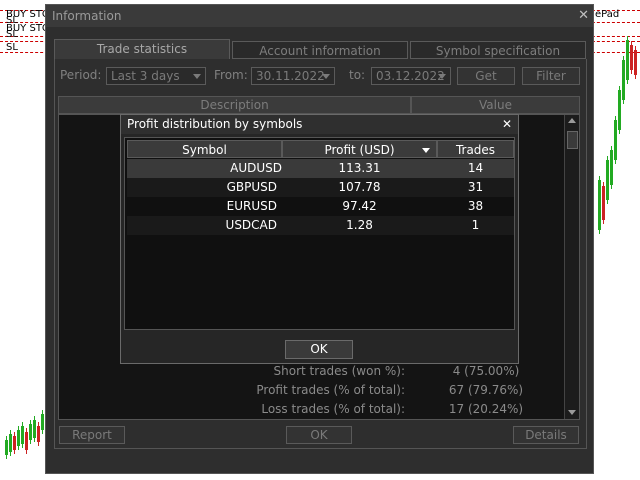 The width and height of the screenshot is (640, 480). What do you see at coordinates (475, 206) in the screenshot?
I see `trades-cell: 38` at bounding box center [475, 206].